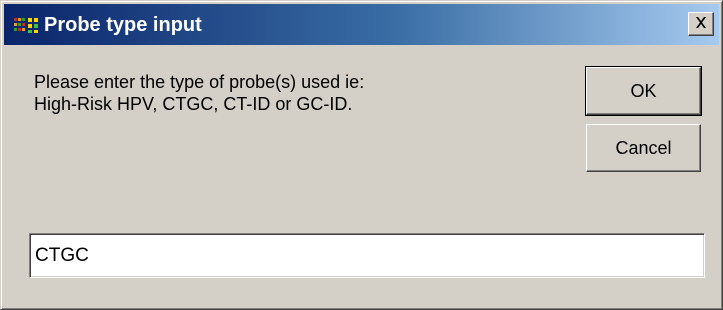  I want to click on close-button, so click(701, 24).